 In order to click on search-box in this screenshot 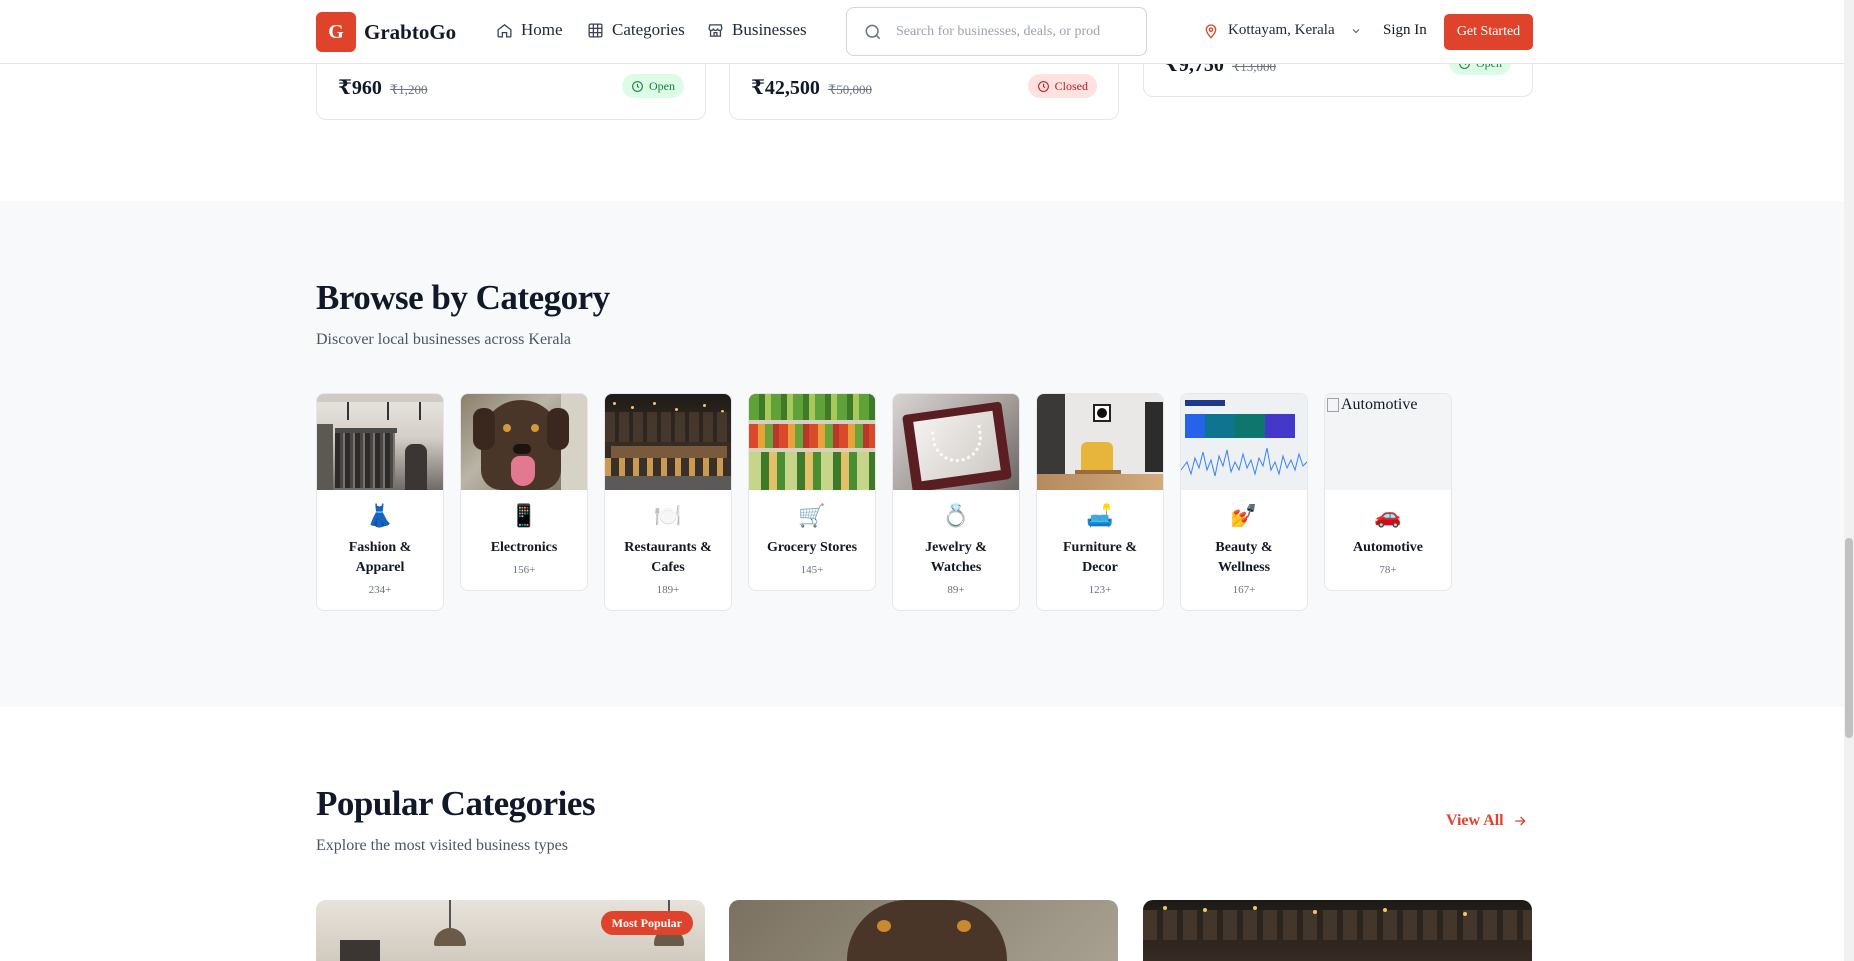, I will do `click(996, 31)`.